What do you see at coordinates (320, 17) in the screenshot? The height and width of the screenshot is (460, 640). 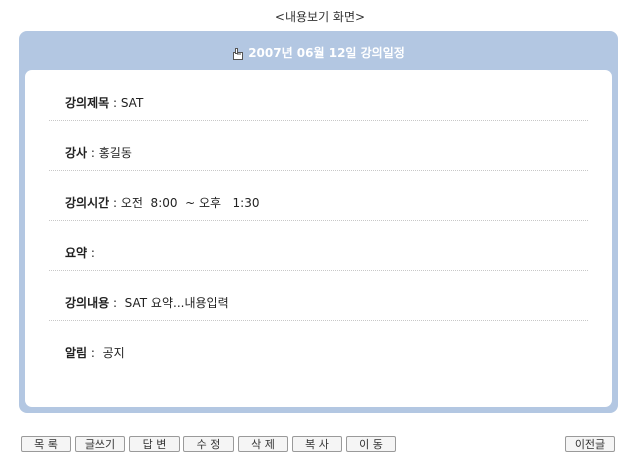 I see `page-caption: <내용보기 화면>` at bounding box center [320, 17].